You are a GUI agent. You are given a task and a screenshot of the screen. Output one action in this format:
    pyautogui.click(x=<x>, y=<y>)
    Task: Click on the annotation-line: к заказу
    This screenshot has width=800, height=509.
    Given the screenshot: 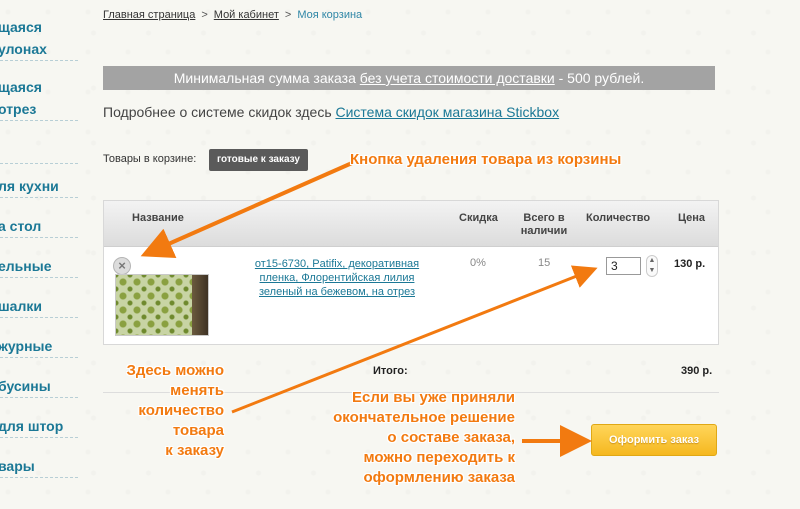 What is the action you would take?
    pyautogui.click(x=194, y=450)
    